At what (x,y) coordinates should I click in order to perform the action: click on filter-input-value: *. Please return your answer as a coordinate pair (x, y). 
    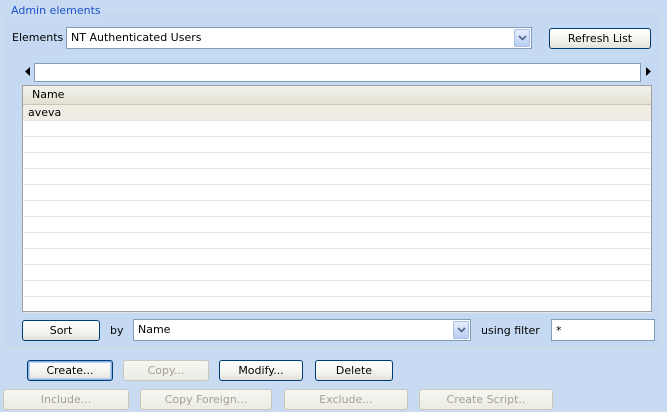
    Looking at the image, I should click on (559, 330).